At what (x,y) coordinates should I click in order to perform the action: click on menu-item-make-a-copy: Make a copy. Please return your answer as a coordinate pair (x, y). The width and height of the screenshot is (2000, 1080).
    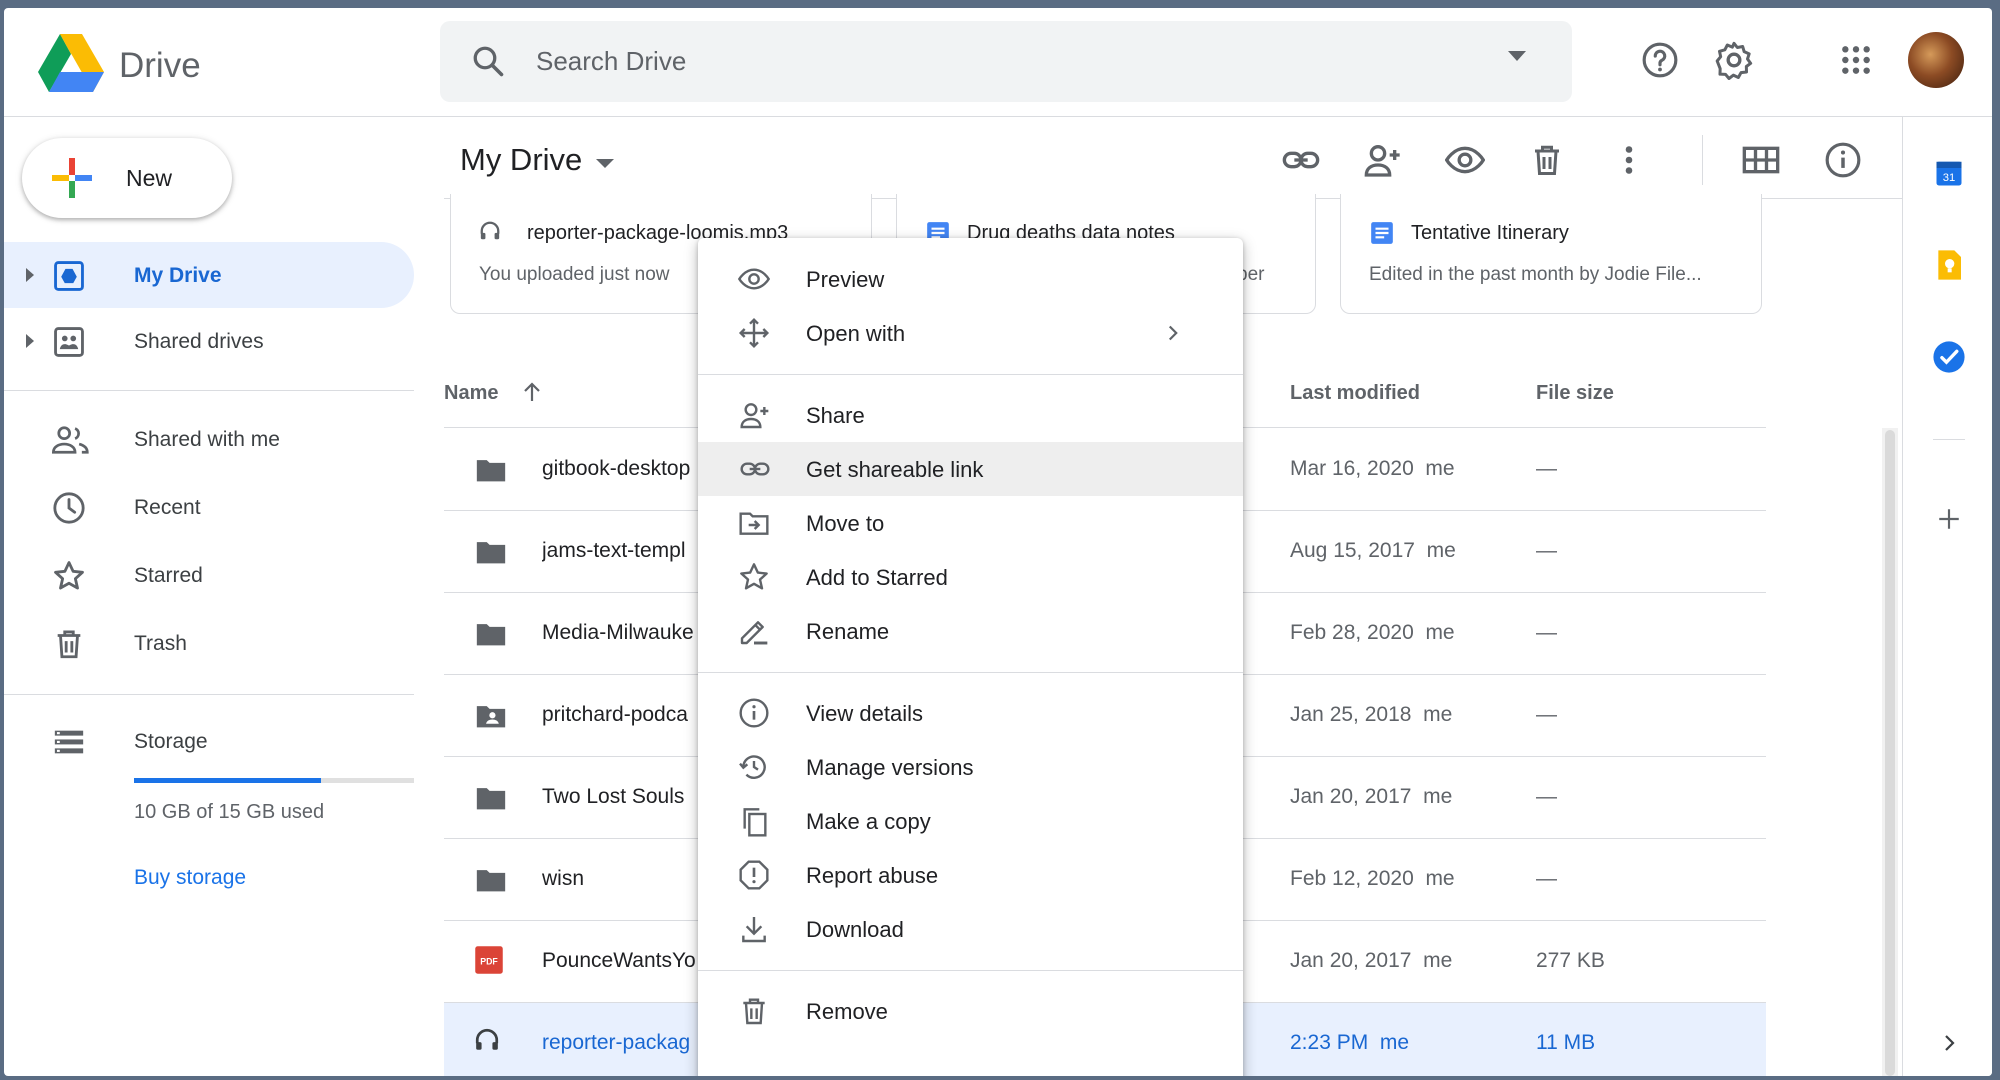
    Looking at the image, I should click on (970, 821).